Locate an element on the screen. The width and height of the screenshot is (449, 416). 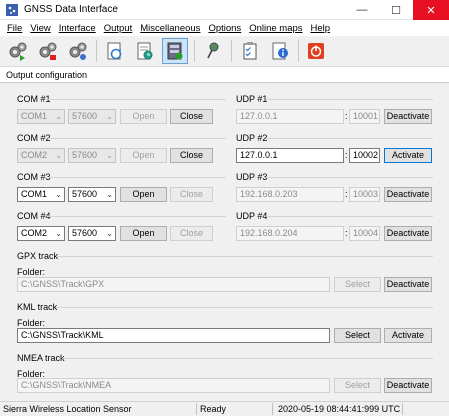
toolbar-button-settings is located at coordinates (78, 51).